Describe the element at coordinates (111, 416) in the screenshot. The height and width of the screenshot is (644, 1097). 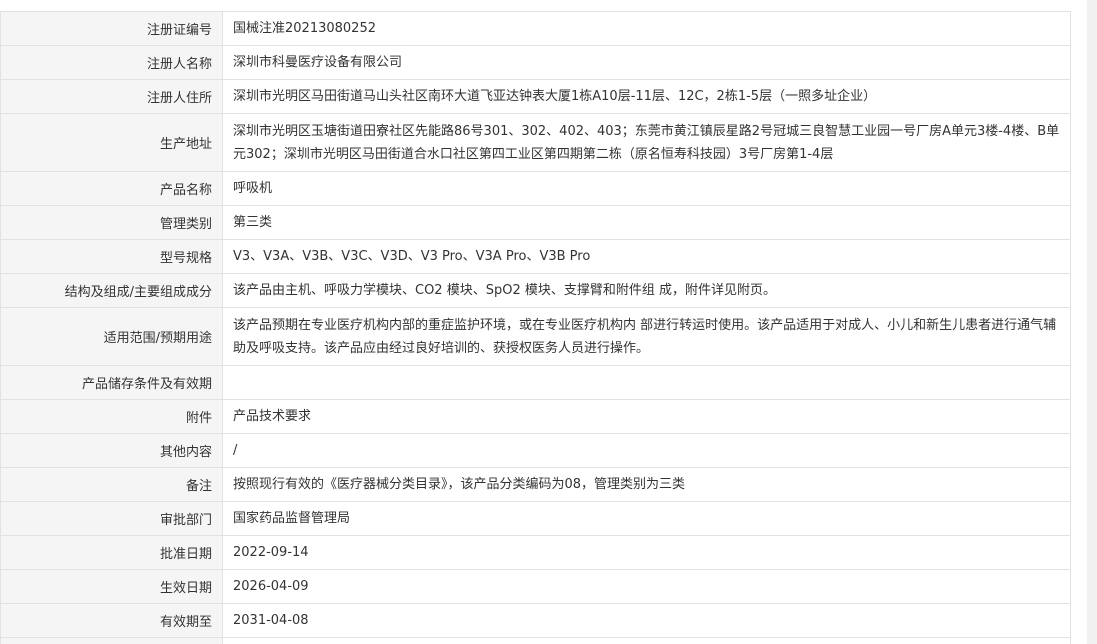
I see `field-label: 附件` at that location.